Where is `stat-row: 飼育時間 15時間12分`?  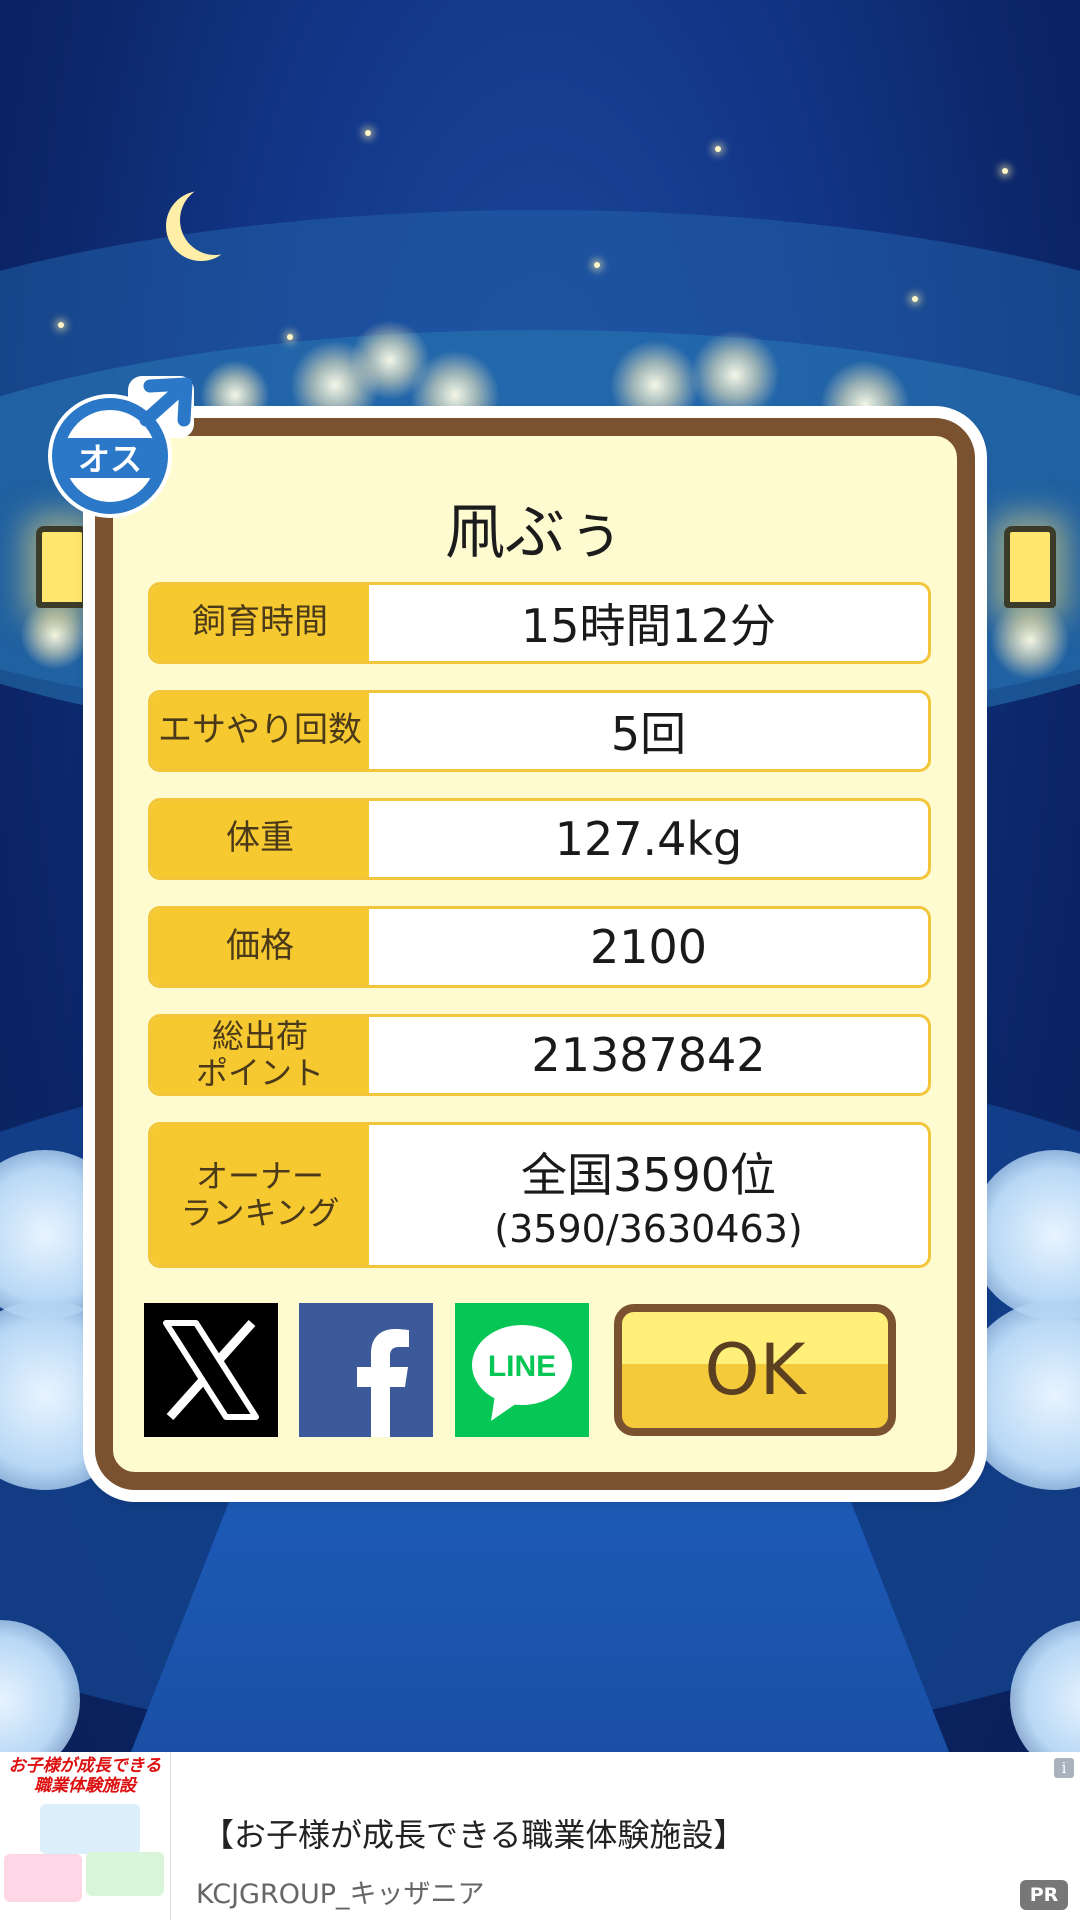 stat-row: 飼育時間 15時間12分 is located at coordinates (539, 623).